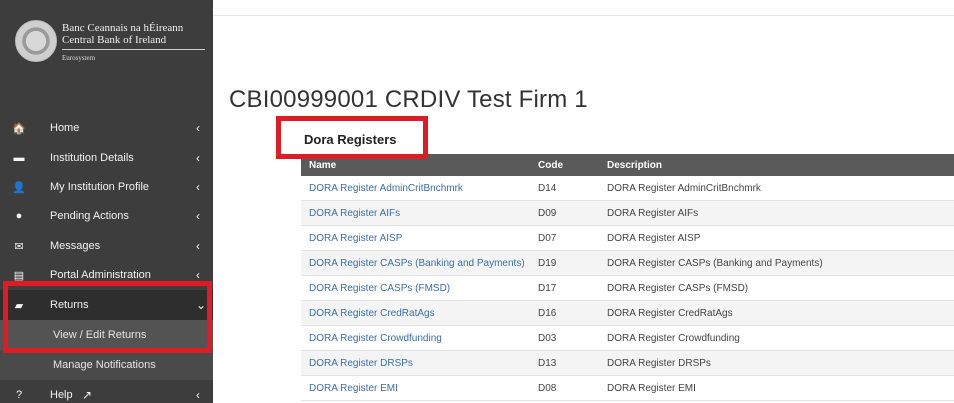 This screenshot has height=403, width=954. I want to click on user-icon: 👤, so click(19, 187).